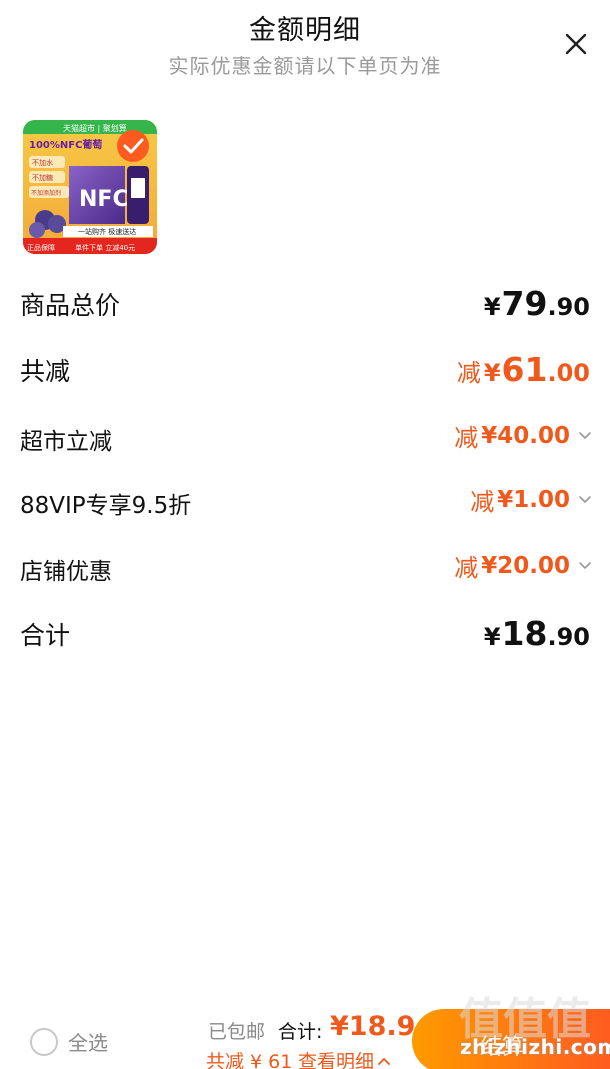 The image size is (610, 1069). I want to click on select-all-toggle: 全选, so click(69, 1041).